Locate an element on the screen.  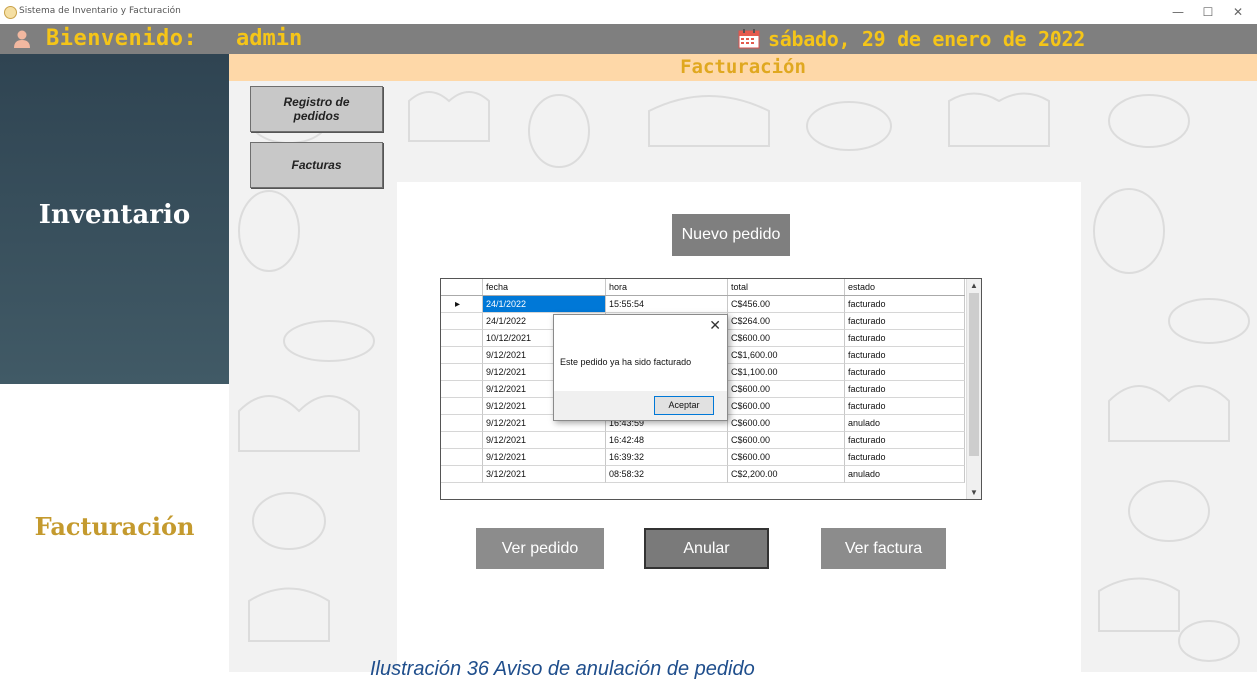
cell-hora: 16:42:48 is located at coordinates (667, 440).